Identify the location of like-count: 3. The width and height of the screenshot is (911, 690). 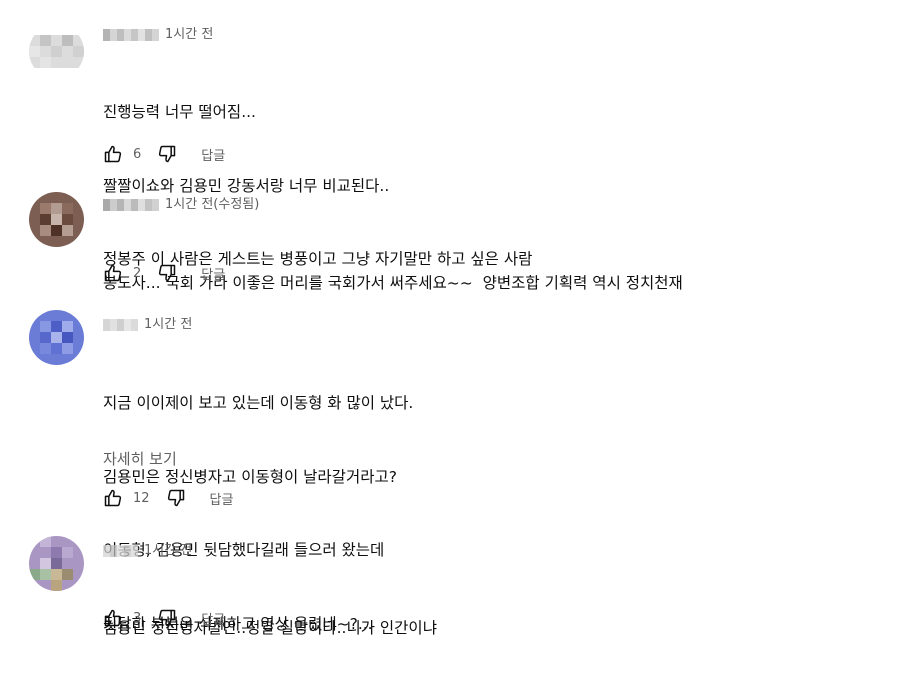
(137, 618).